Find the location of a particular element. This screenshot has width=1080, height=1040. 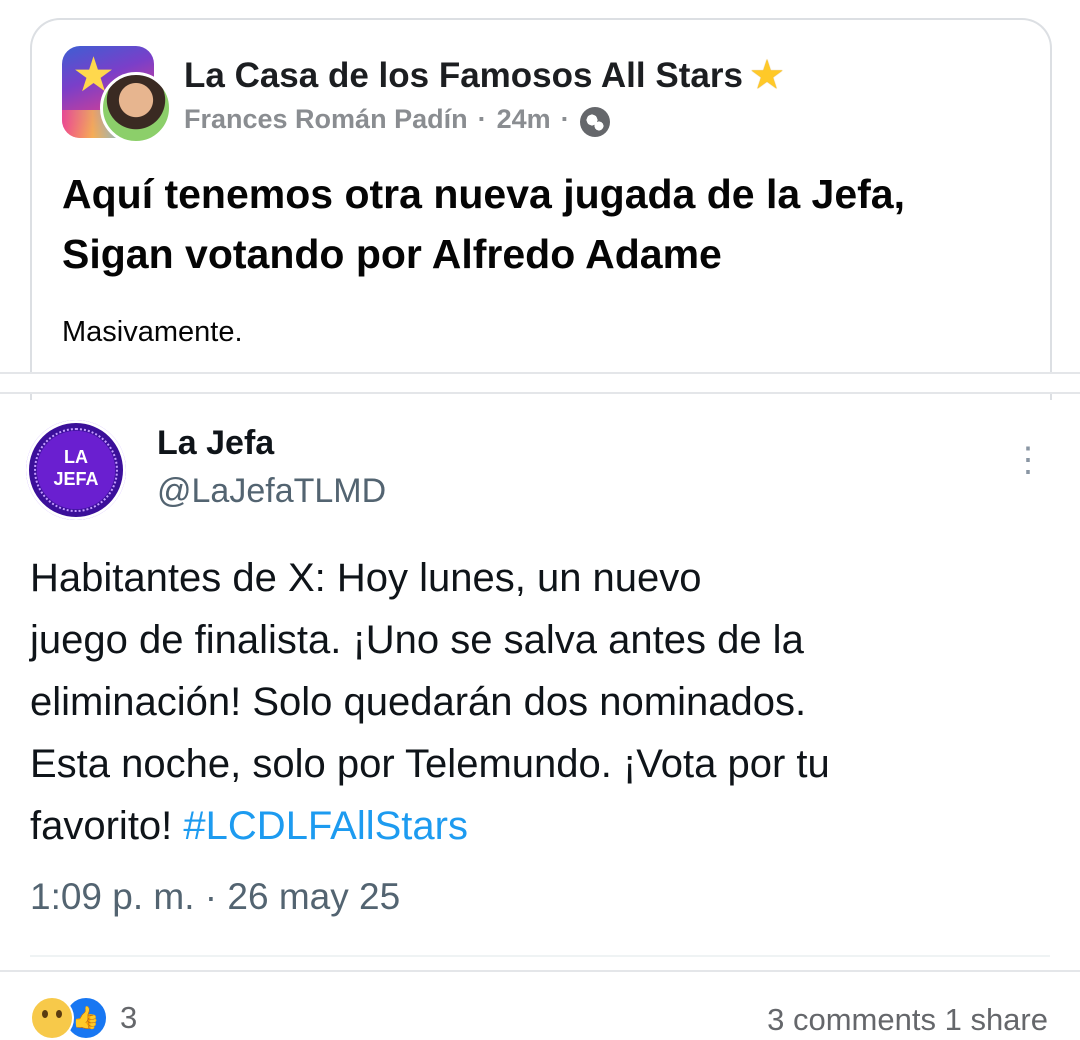

more-options-icon: ⋮ is located at coordinates (1028, 460).